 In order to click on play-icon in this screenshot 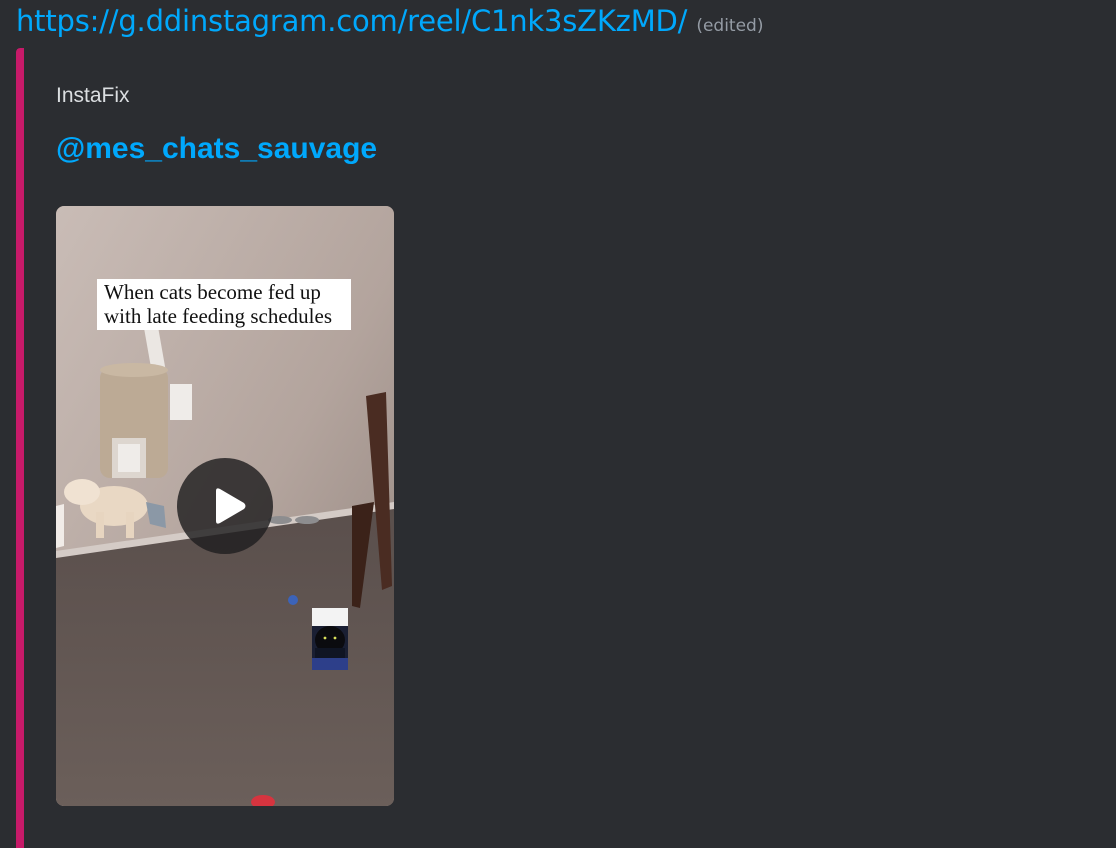, I will do `click(231, 506)`.